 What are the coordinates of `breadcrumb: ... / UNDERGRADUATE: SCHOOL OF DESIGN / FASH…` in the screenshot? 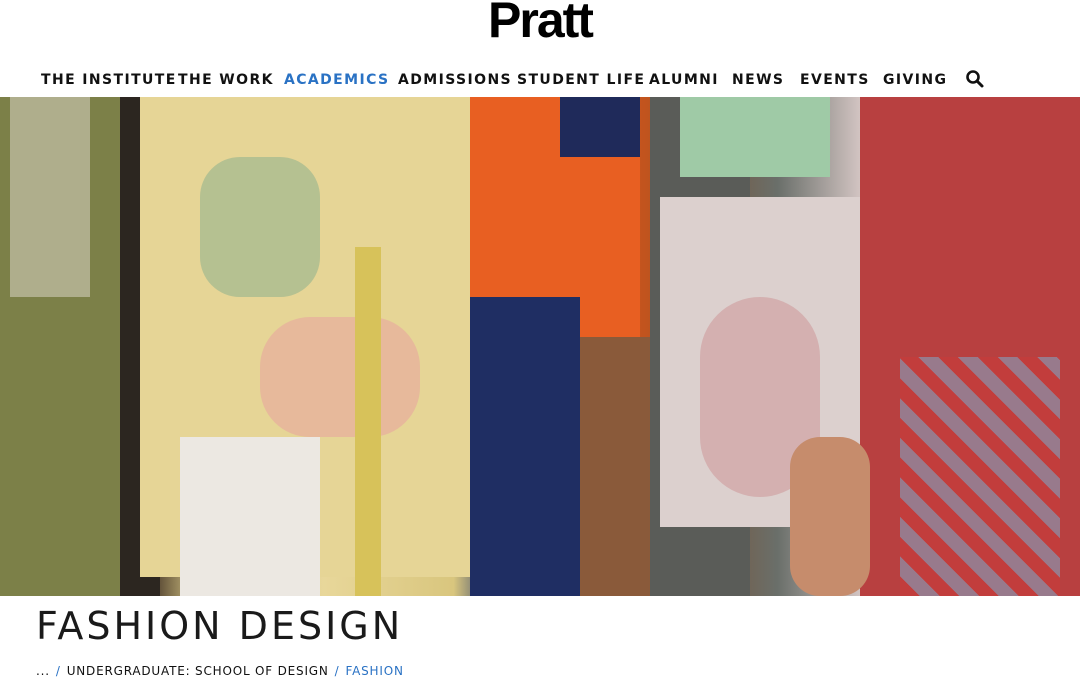 It's located at (220, 671).